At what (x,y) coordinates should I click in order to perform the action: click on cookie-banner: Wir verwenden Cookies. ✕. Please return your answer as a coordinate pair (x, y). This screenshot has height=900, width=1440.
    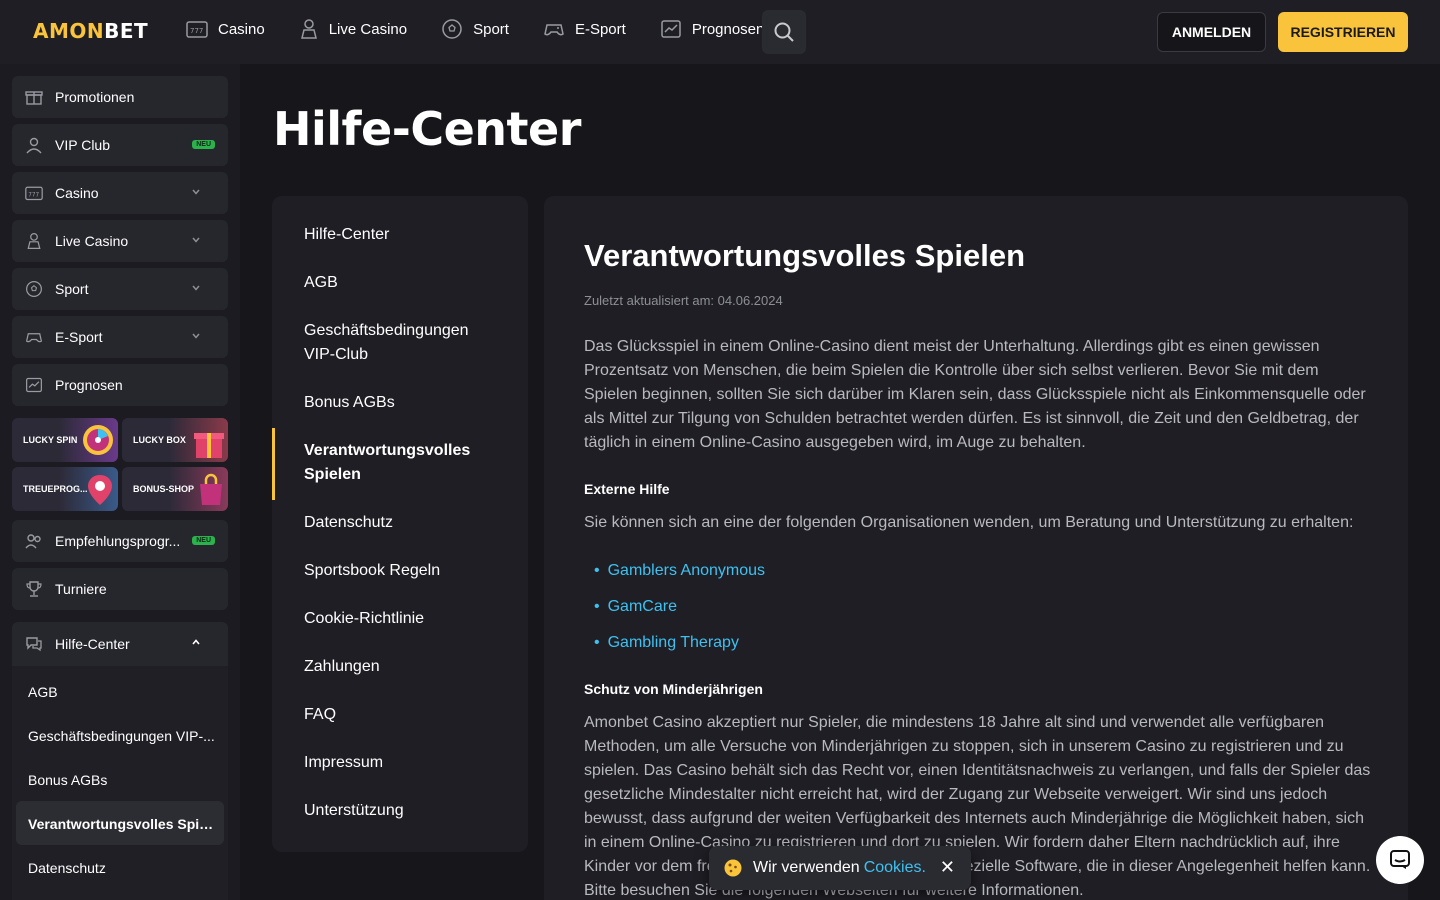
    Looking at the image, I should click on (840, 868).